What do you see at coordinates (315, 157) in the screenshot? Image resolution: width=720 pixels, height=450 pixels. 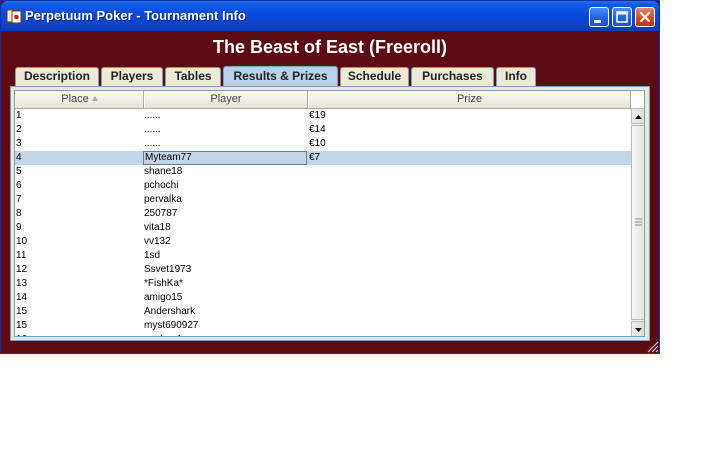 I see `prize-cell: €7` at bounding box center [315, 157].